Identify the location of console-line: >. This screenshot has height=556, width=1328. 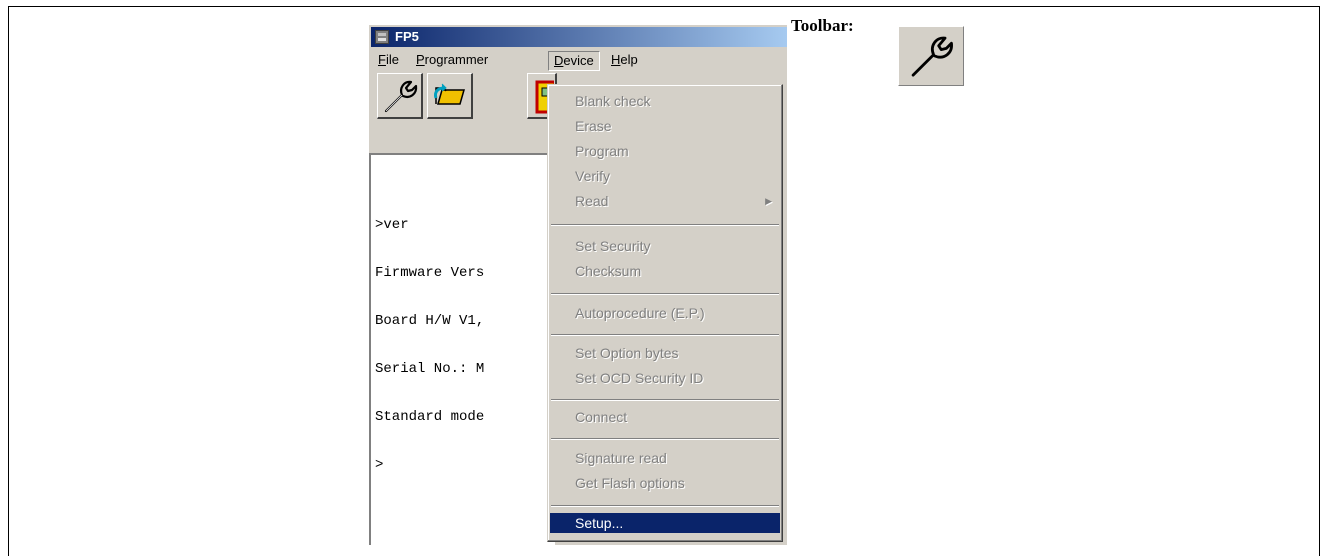
(379, 465).